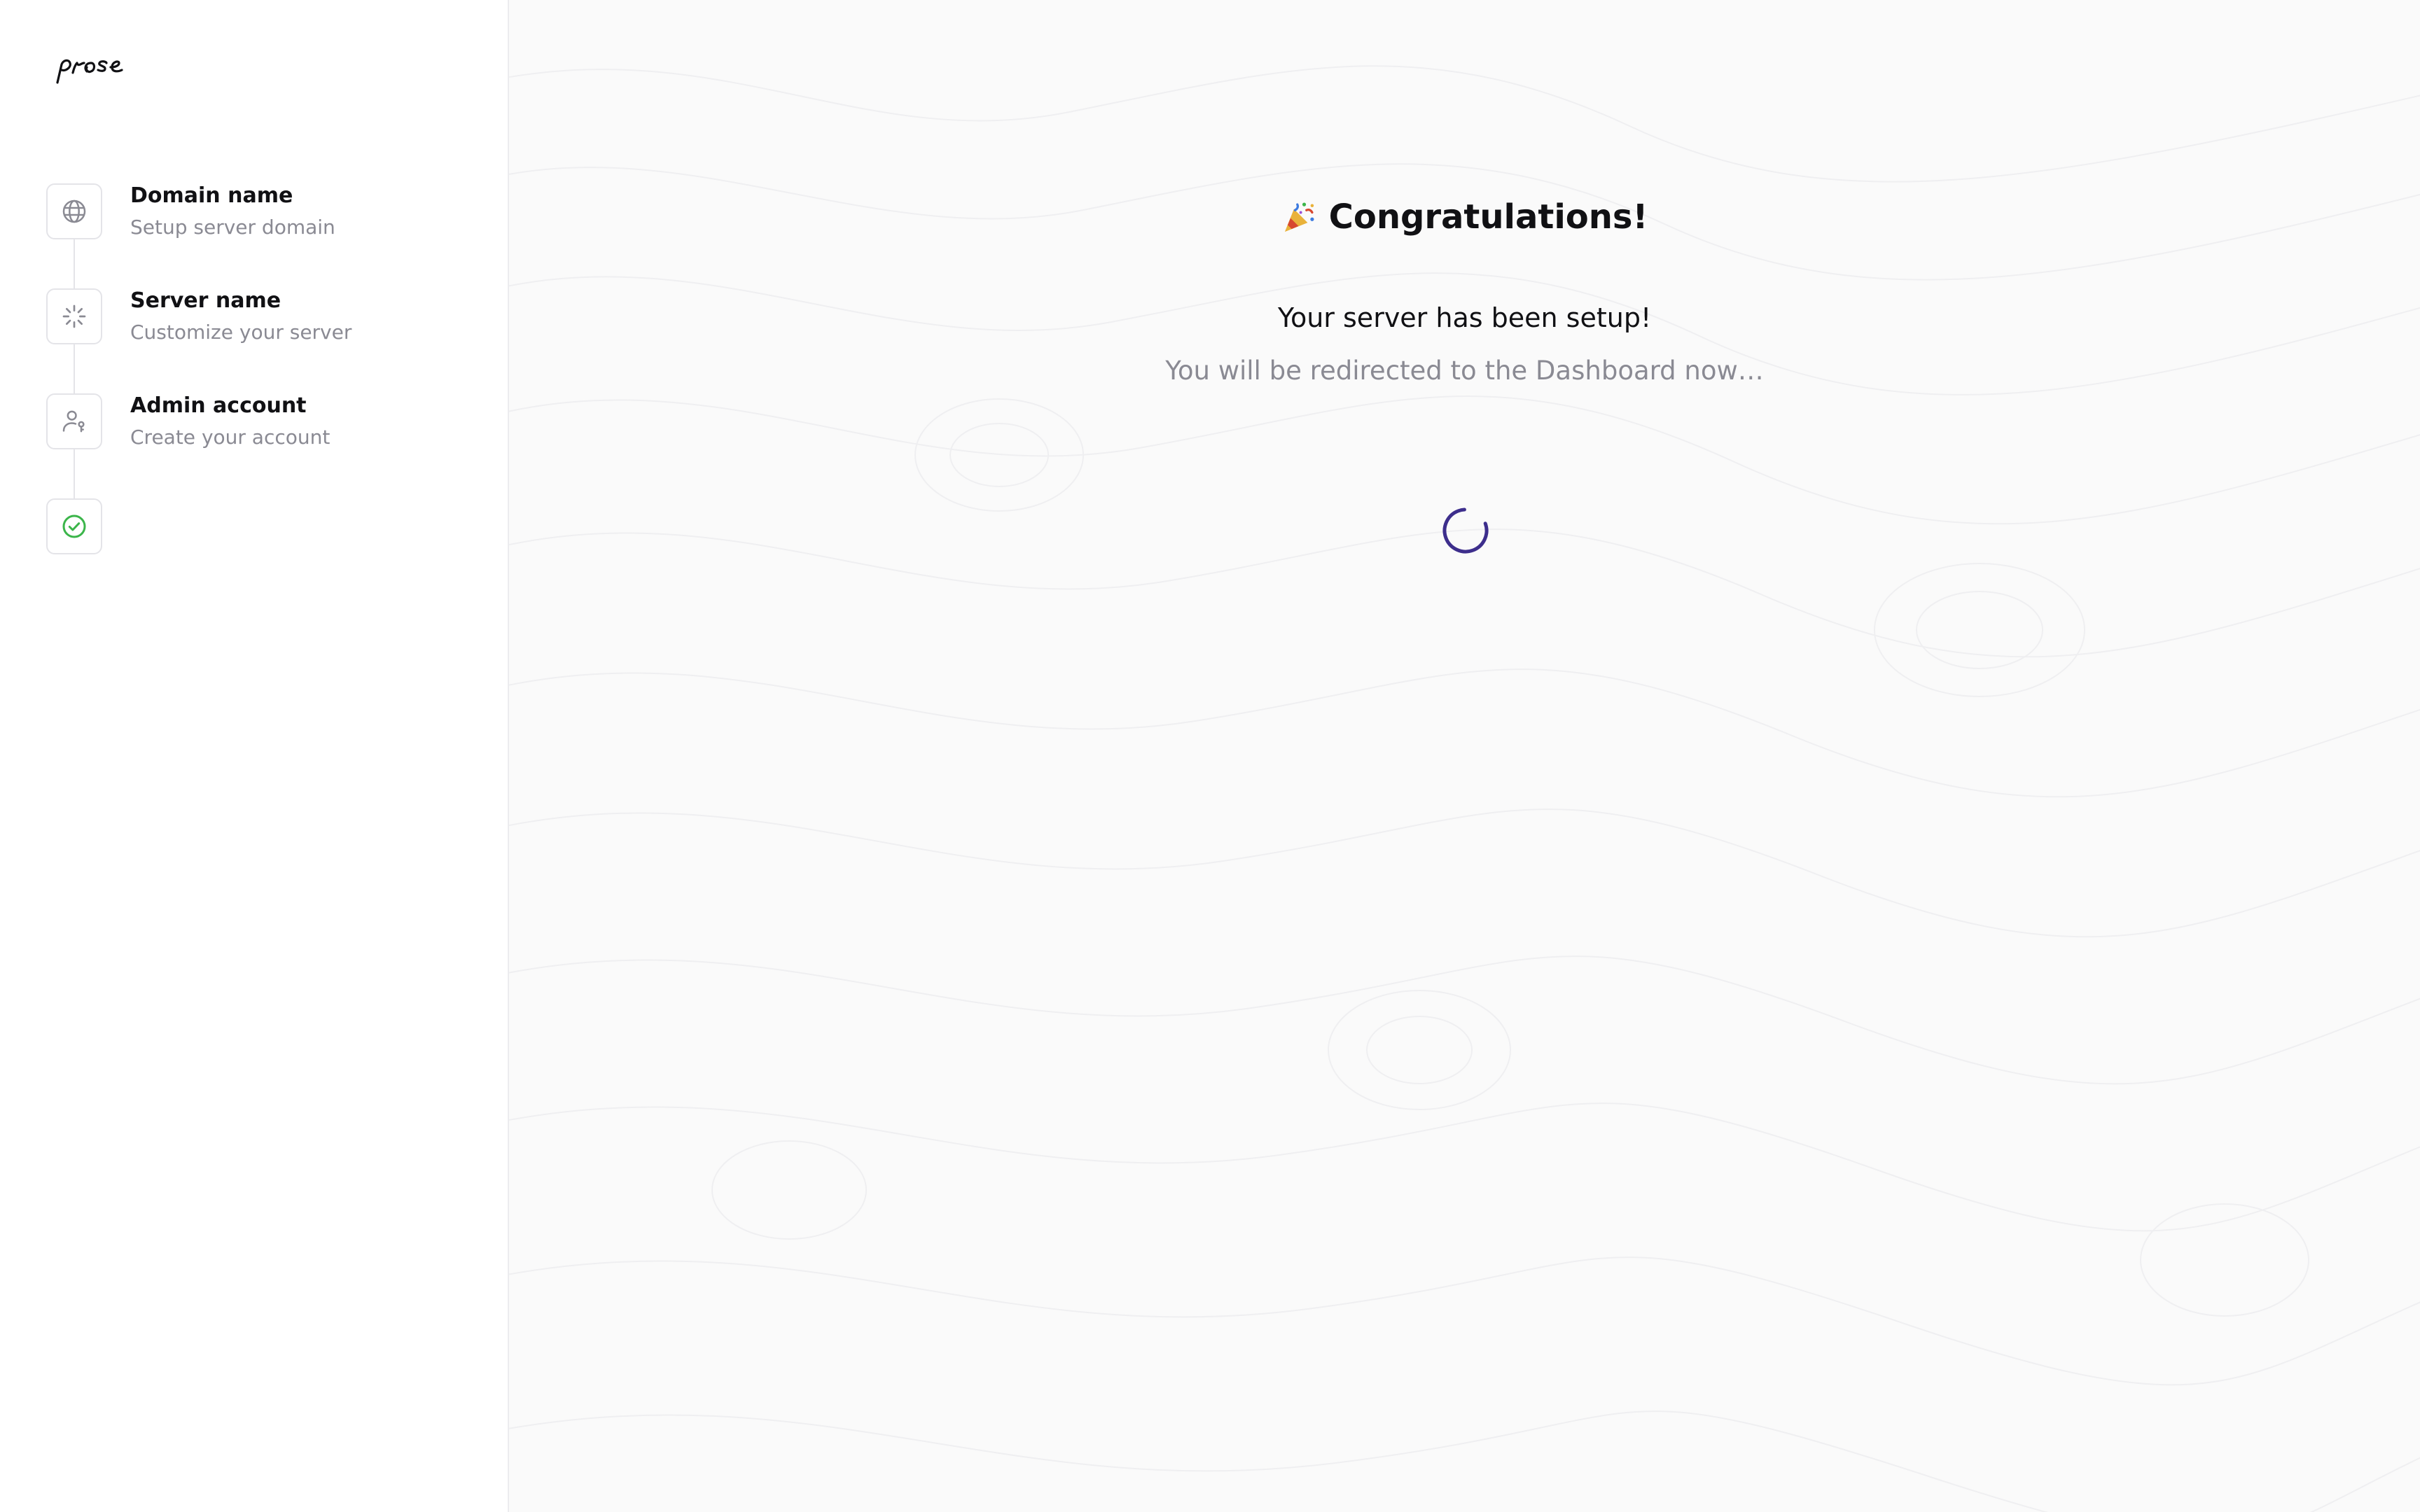 The height and width of the screenshot is (1512, 2420). I want to click on step-title: Domain name, so click(211, 195).